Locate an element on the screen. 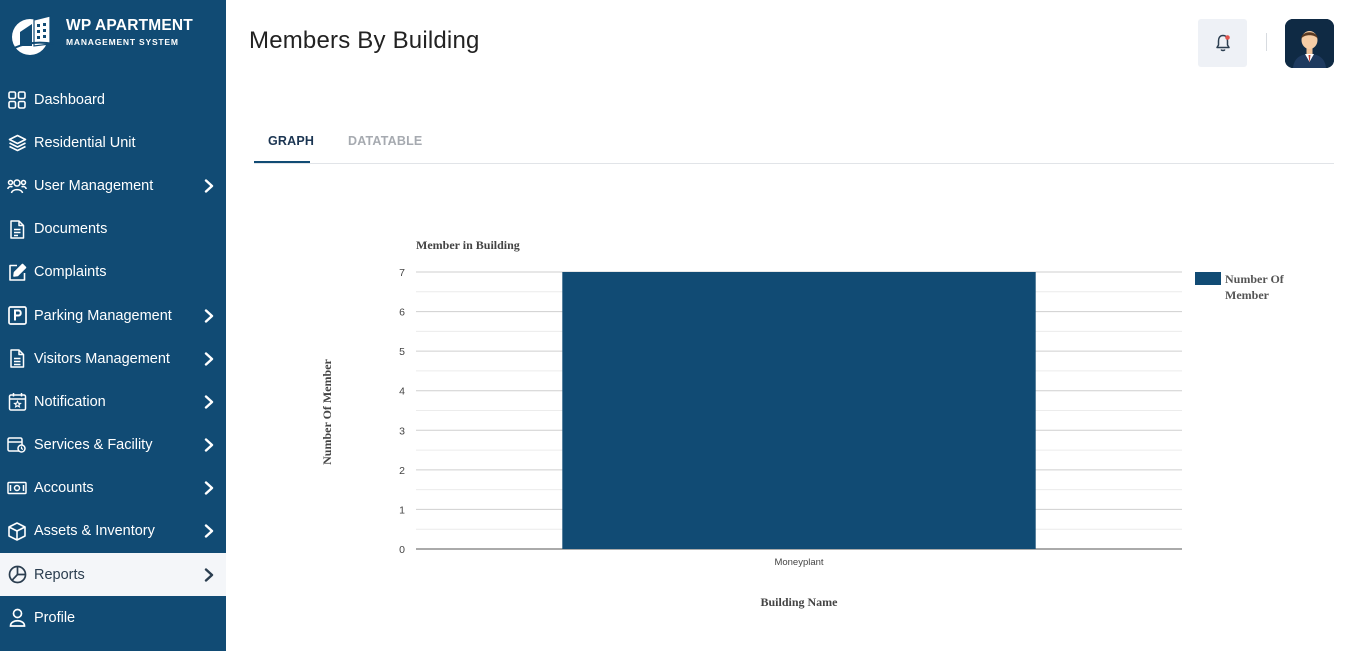  y-tick-label: 2 is located at coordinates (402, 471).